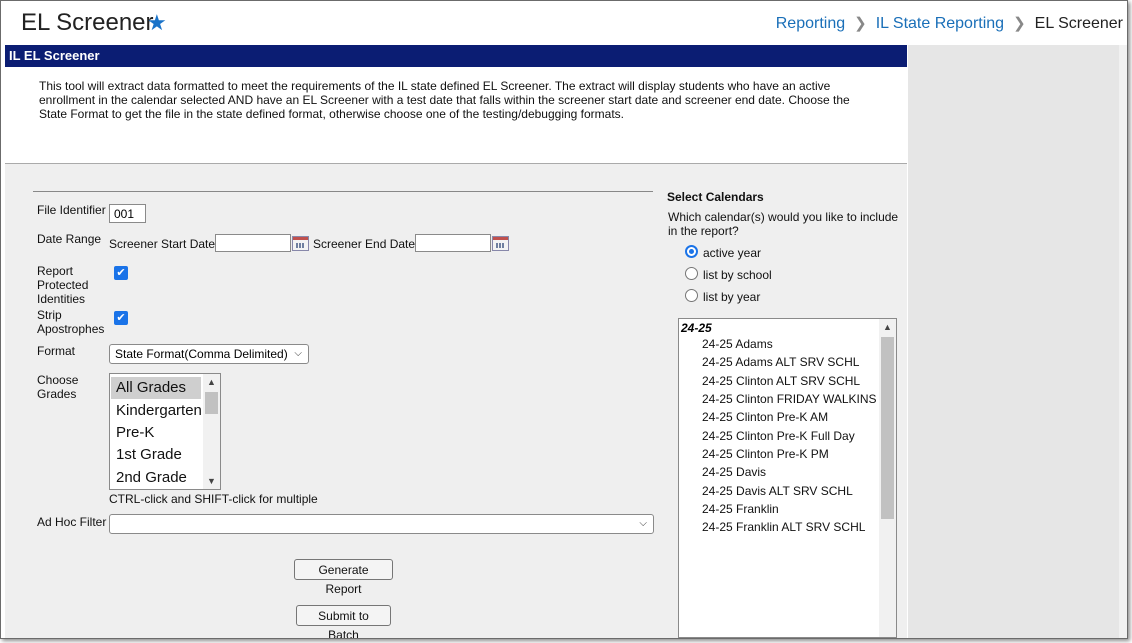  Describe the element at coordinates (765, 454) in the screenshot. I see `calendar-option: 24-25 Clinton Pre-K PM` at that location.